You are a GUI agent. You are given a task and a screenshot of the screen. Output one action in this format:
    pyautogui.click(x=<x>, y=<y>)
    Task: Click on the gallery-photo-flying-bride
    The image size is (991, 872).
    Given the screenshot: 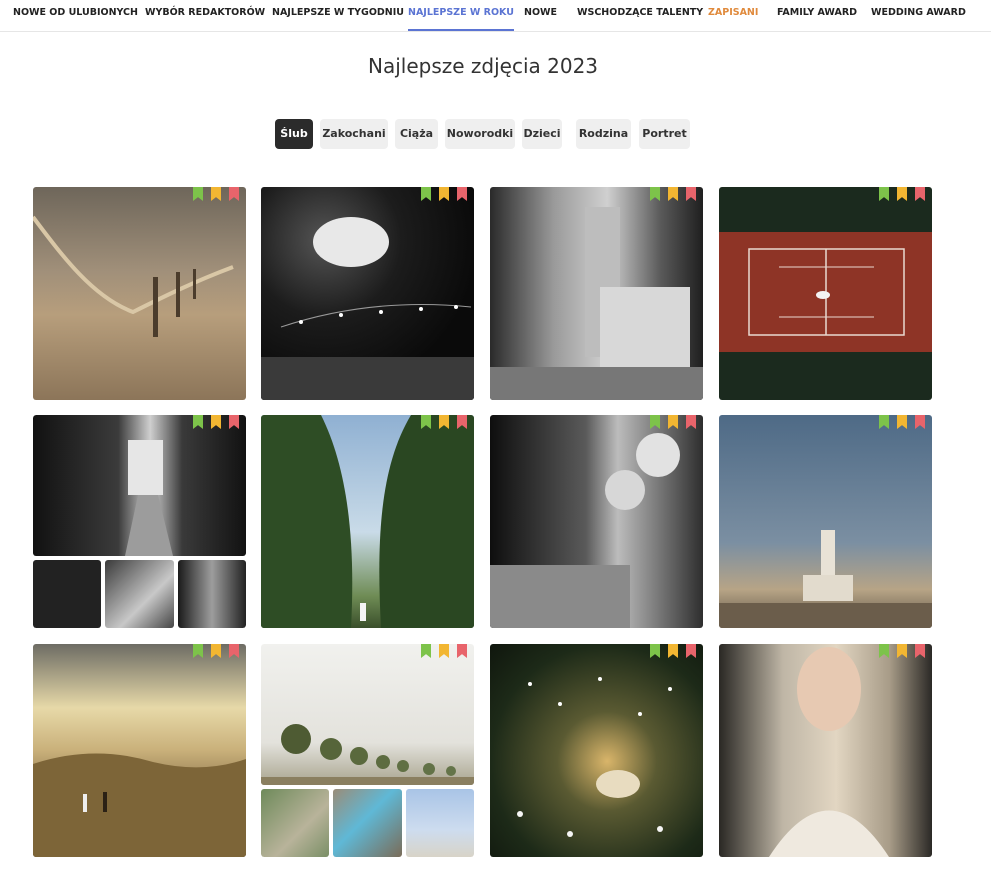 What is the action you would take?
    pyautogui.click(x=367, y=293)
    